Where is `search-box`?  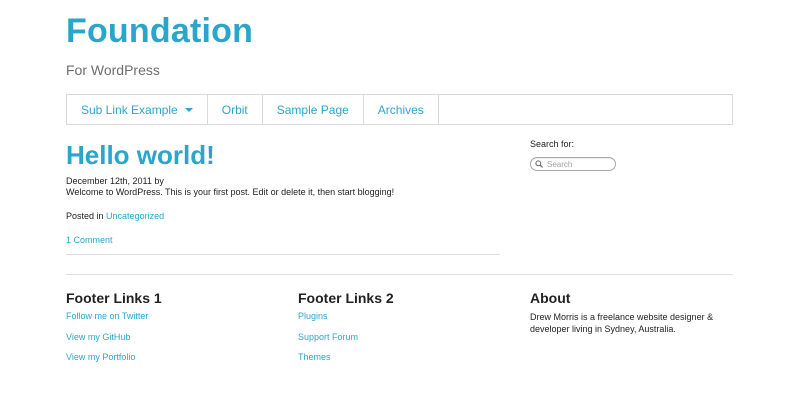 search-box is located at coordinates (573, 164).